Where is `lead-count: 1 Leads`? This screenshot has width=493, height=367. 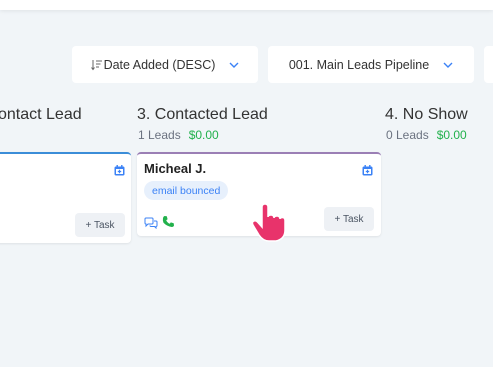
lead-count: 1 Leads is located at coordinates (159, 135).